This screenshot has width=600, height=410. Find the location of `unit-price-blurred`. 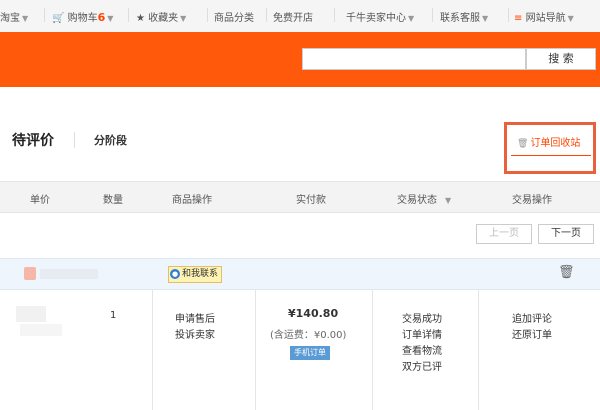

unit-price-blurred is located at coordinates (41, 330).